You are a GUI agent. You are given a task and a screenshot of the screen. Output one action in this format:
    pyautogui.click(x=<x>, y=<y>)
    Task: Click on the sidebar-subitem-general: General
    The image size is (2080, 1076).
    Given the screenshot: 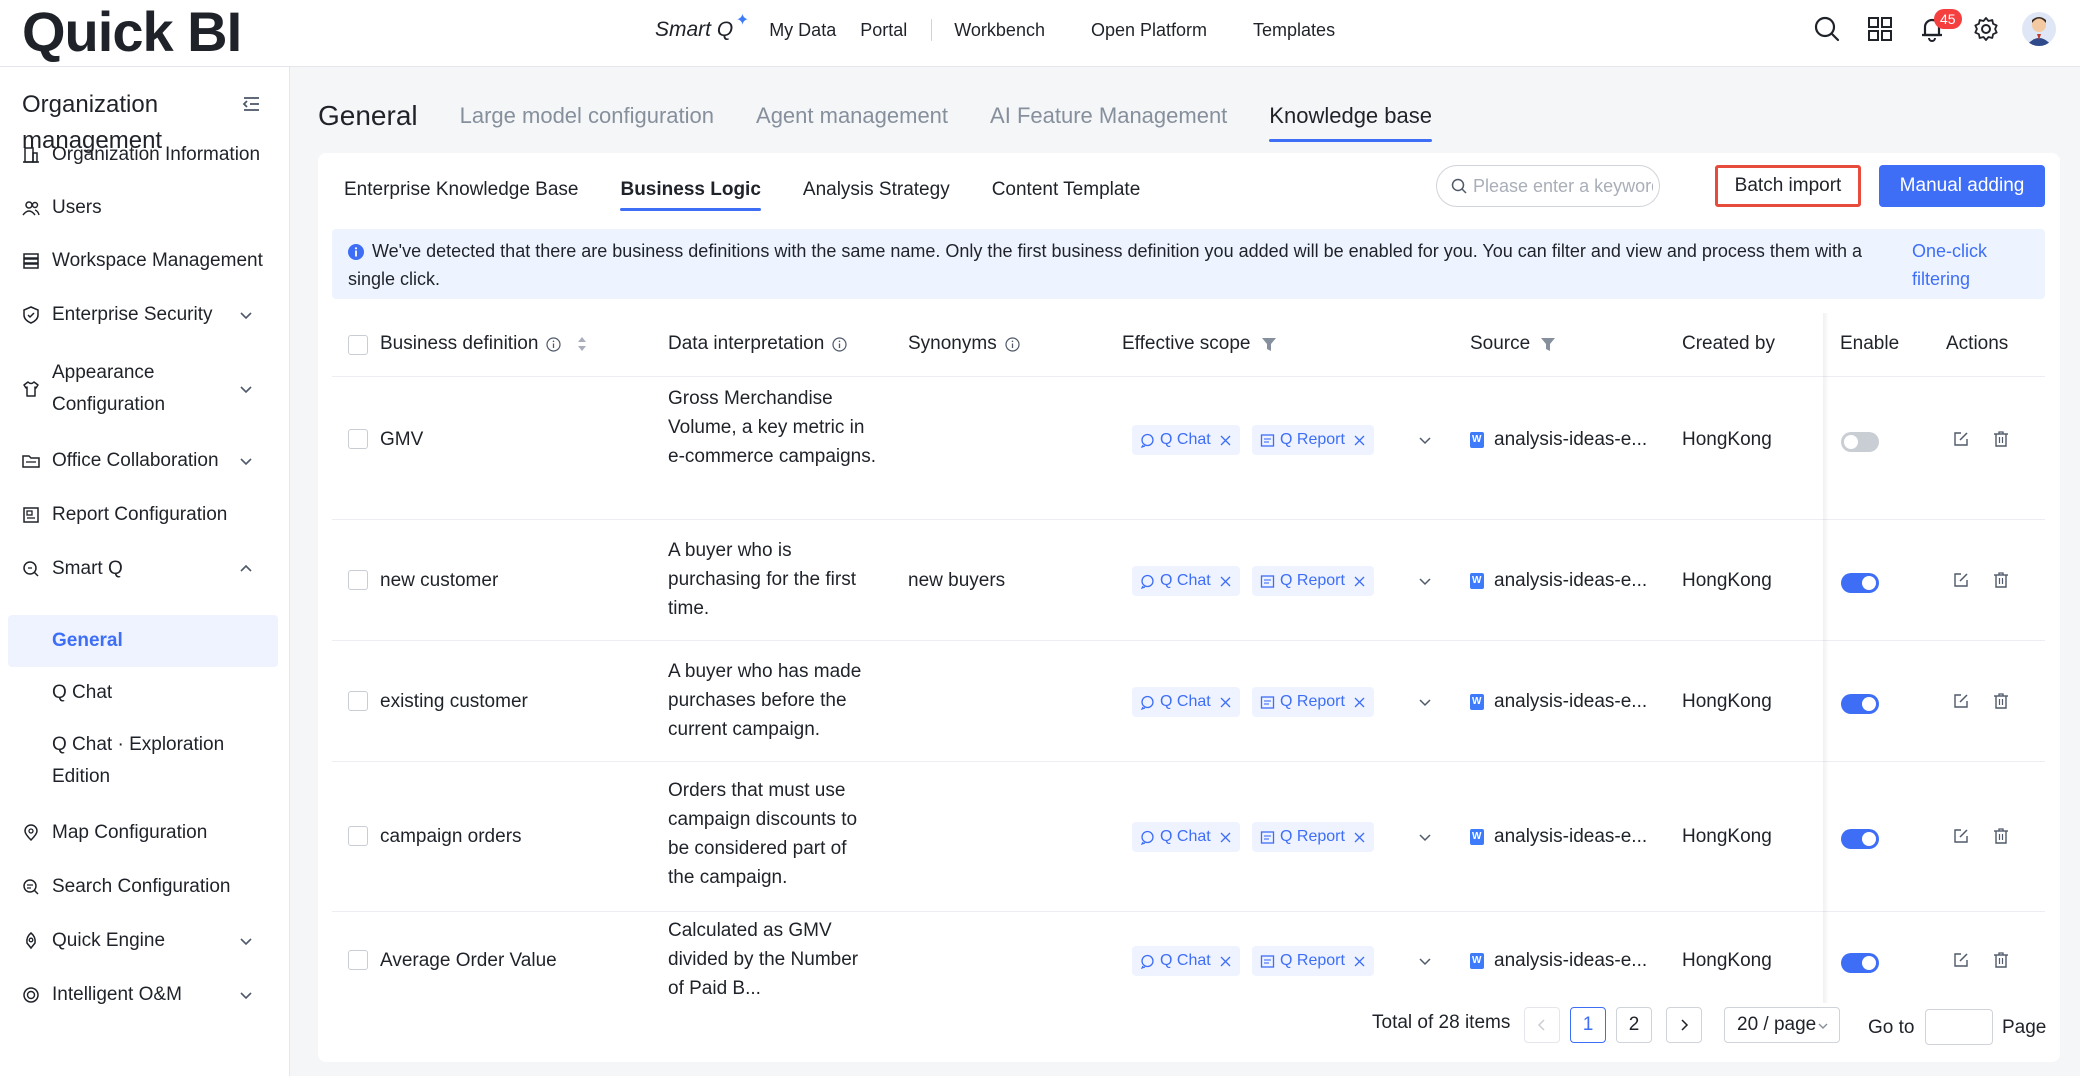 What is the action you would take?
    pyautogui.click(x=143, y=641)
    